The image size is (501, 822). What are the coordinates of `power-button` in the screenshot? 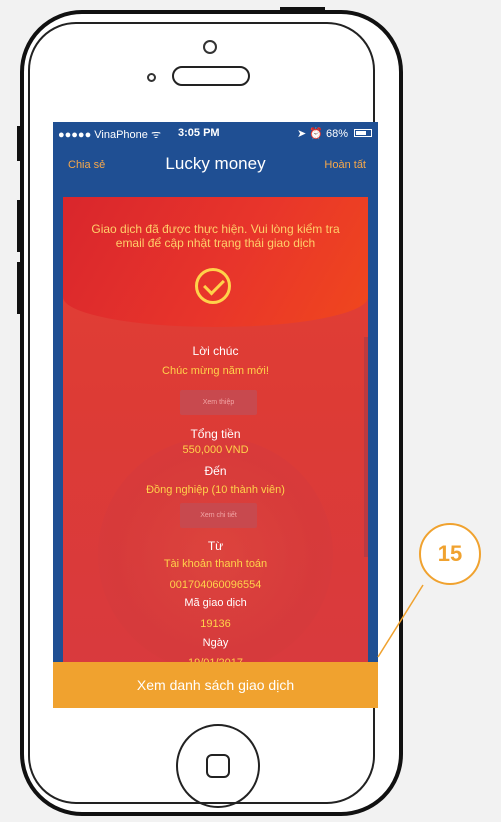 It's located at (302, 9).